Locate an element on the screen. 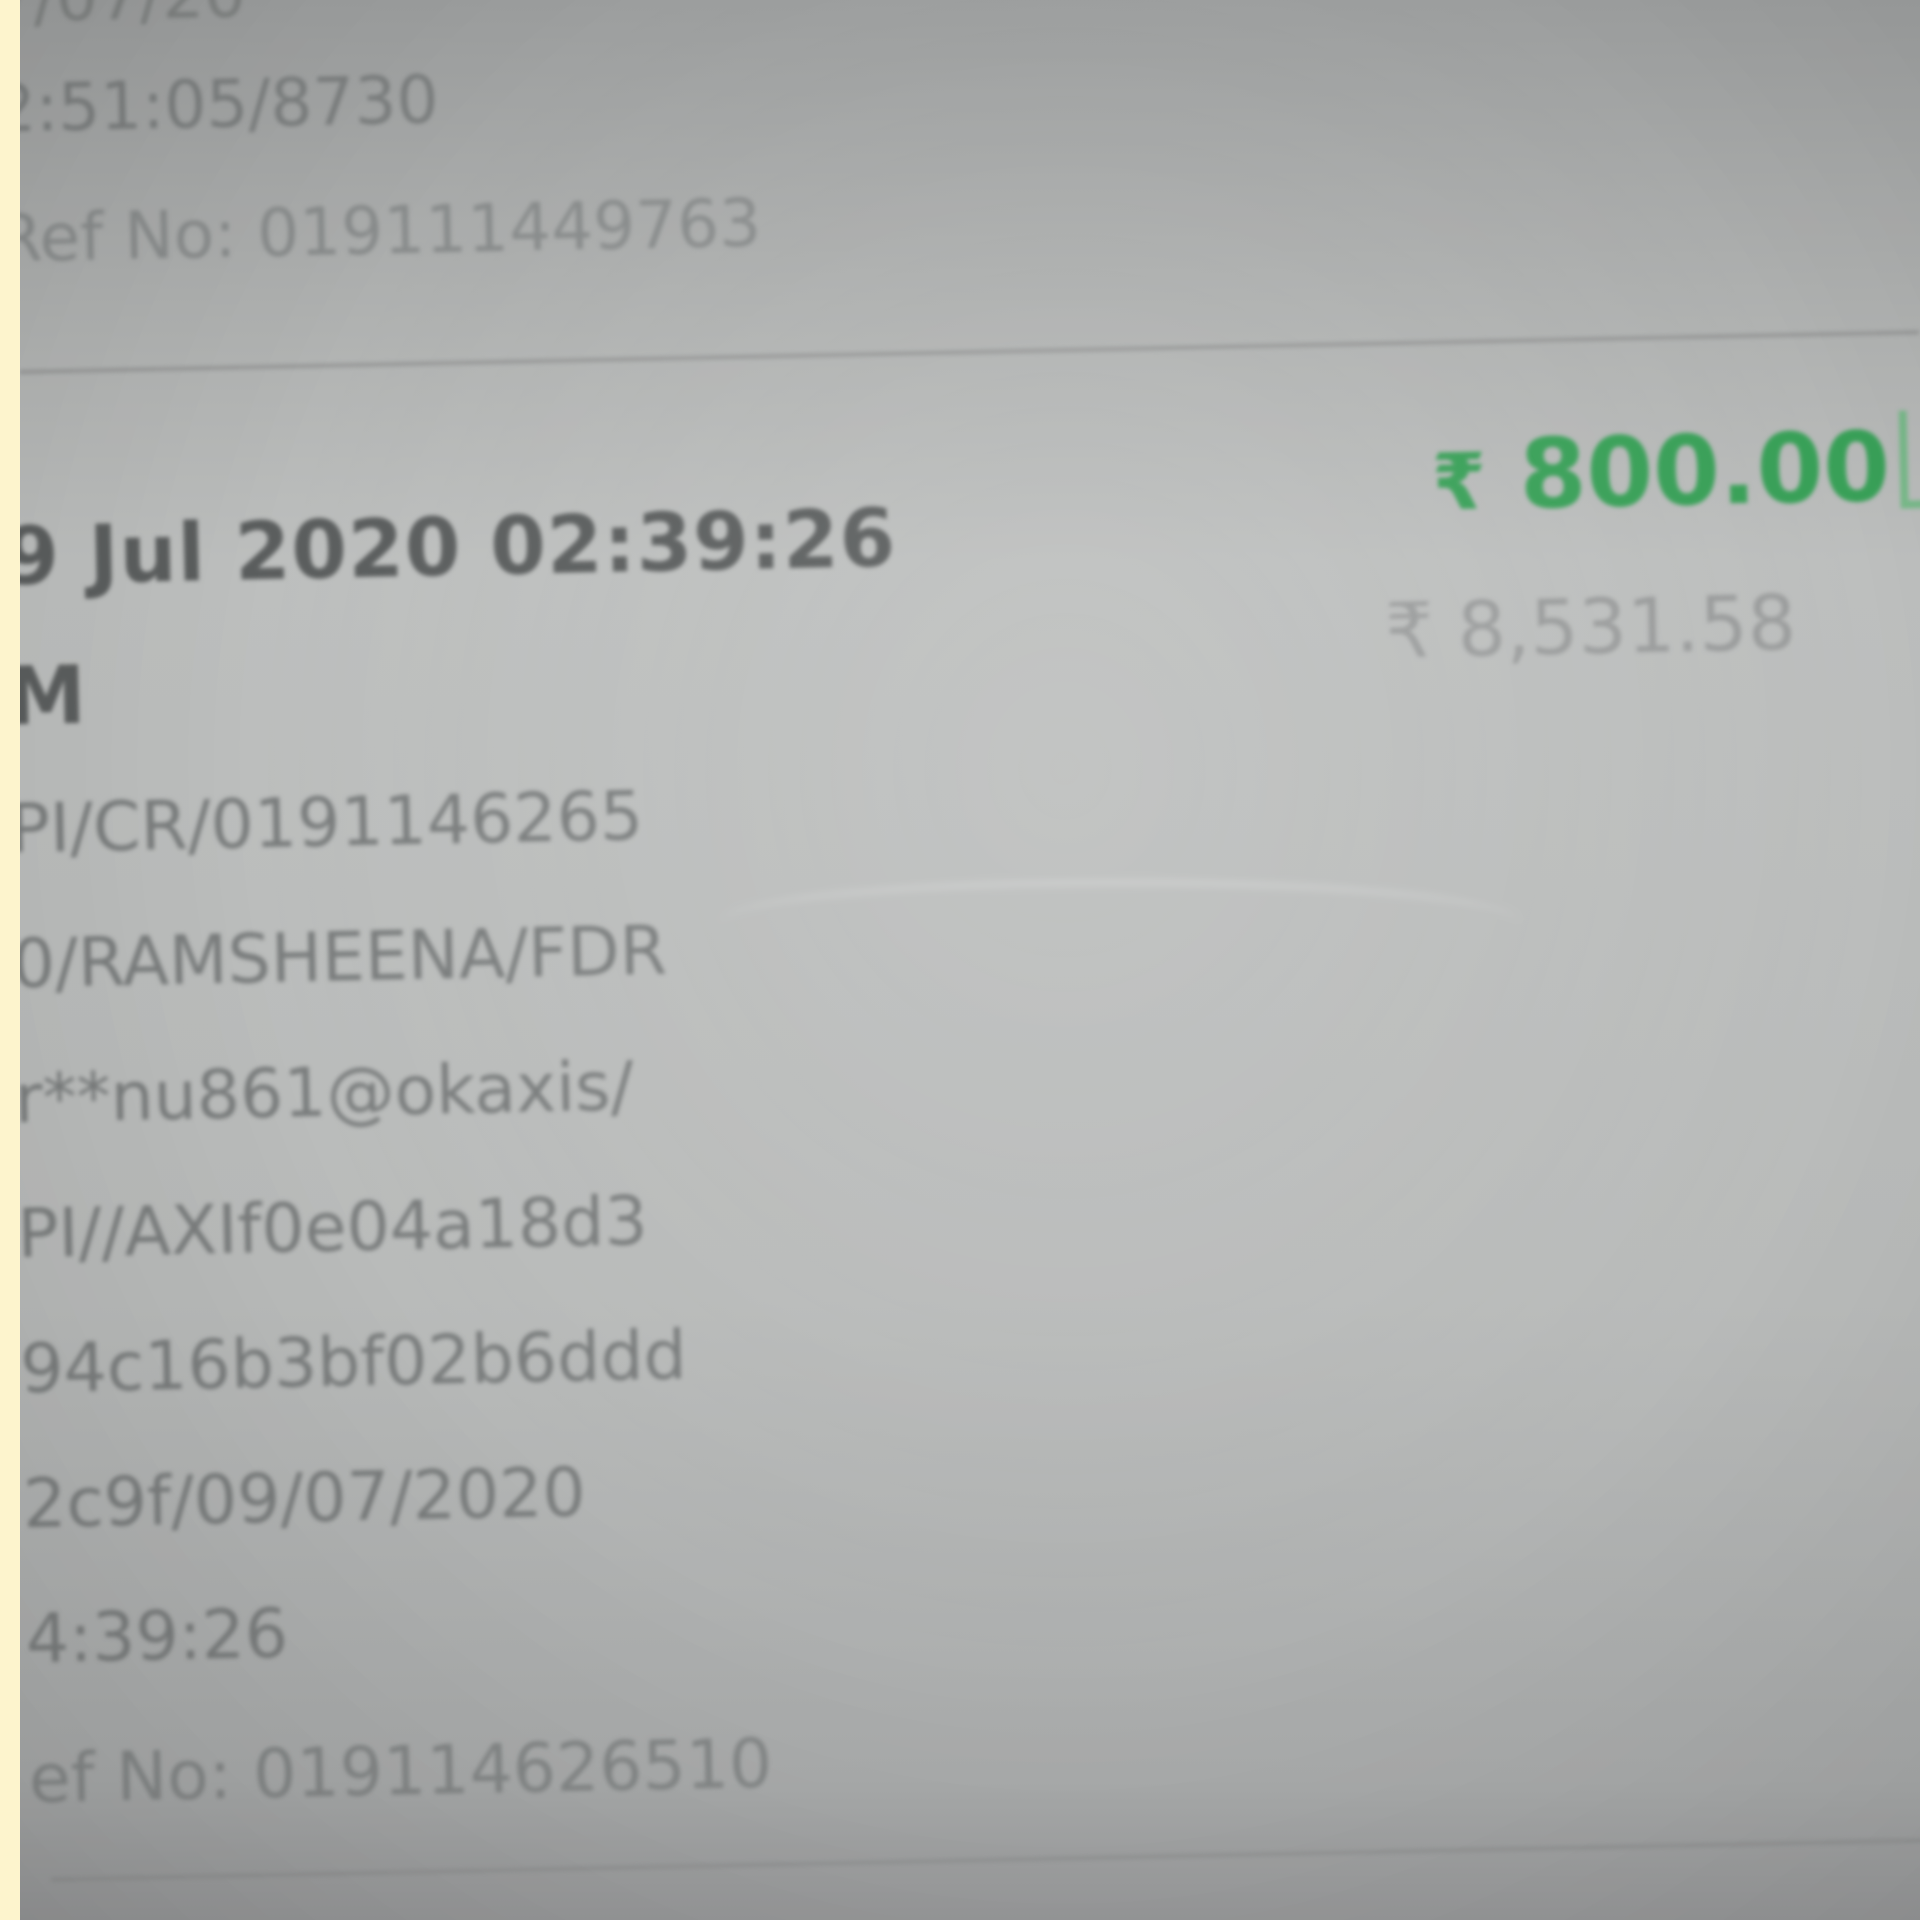 This screenshot has height=1920, width=1920. running-balance-value: 8,531.58 is located at coordinates (1626, 625).